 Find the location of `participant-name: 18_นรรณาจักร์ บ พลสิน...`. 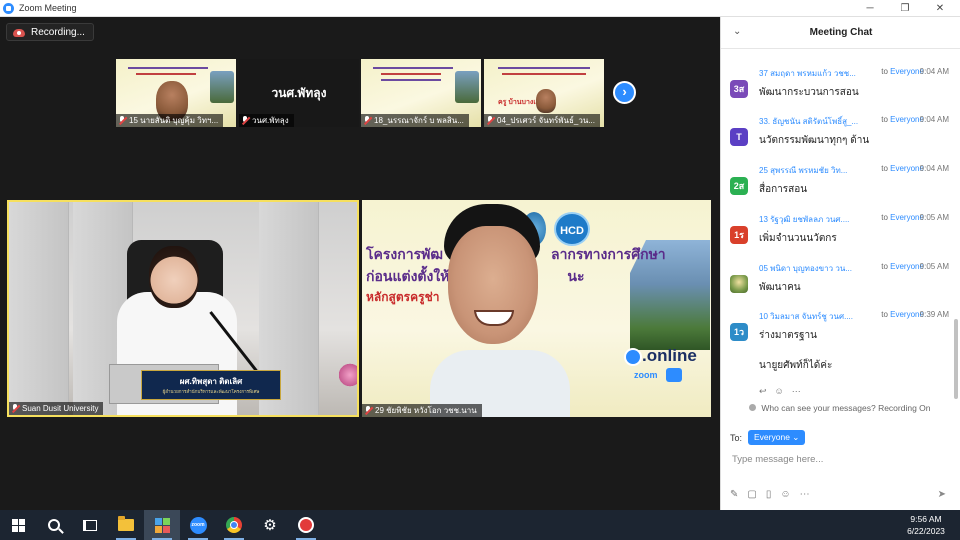

participant-name: 18_นรรณาจักร์ บ พลสิน... is located at coordinates (419, 120).